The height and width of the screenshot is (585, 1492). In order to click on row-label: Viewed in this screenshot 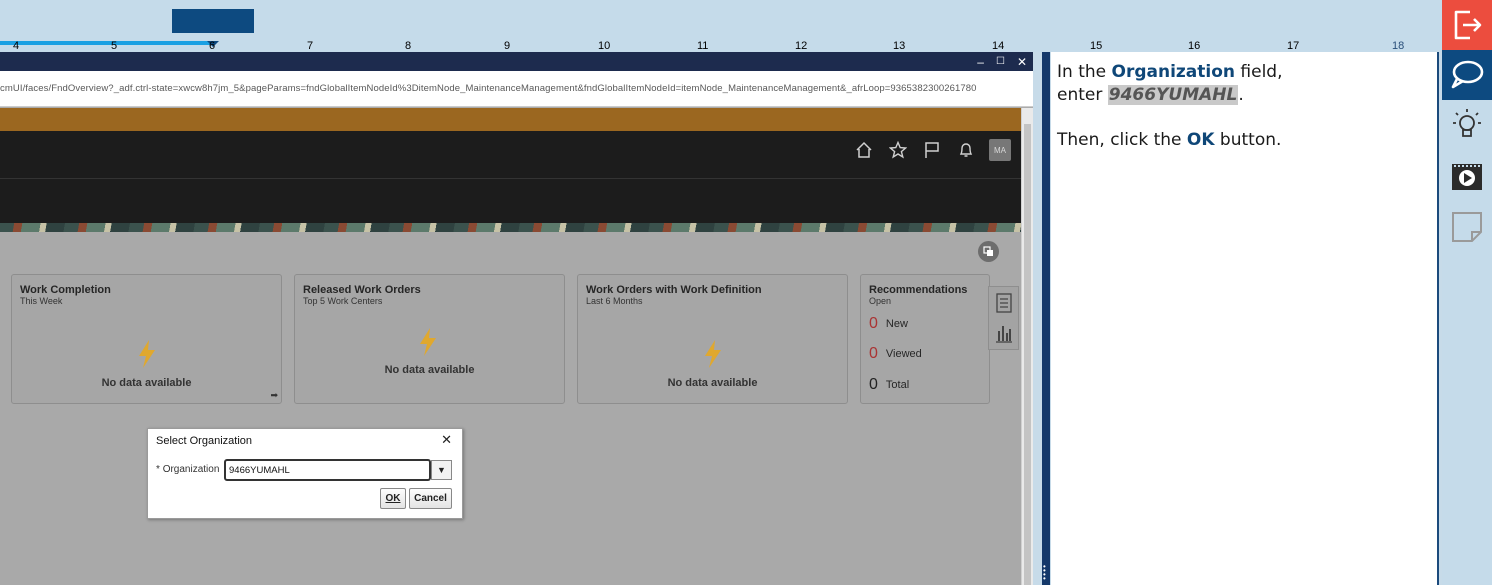, I will do `click(903, 354)`.